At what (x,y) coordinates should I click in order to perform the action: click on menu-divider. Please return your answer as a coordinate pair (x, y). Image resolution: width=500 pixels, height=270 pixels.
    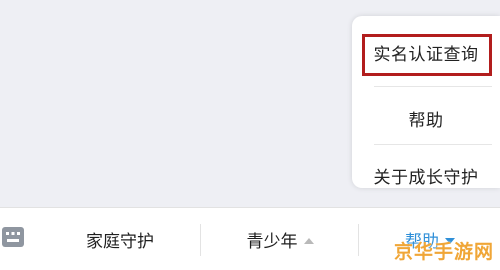
    Looking at the image, I should click on (358, 240).